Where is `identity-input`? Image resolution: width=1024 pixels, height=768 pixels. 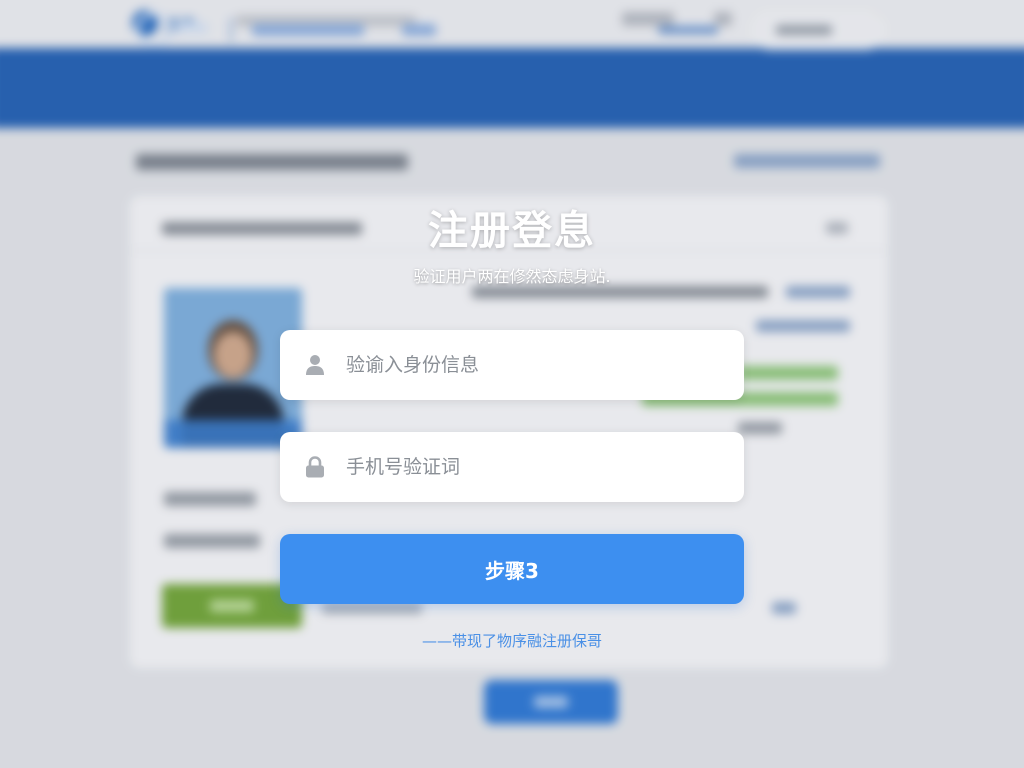 identity-input is located at coordinates (536, 365).